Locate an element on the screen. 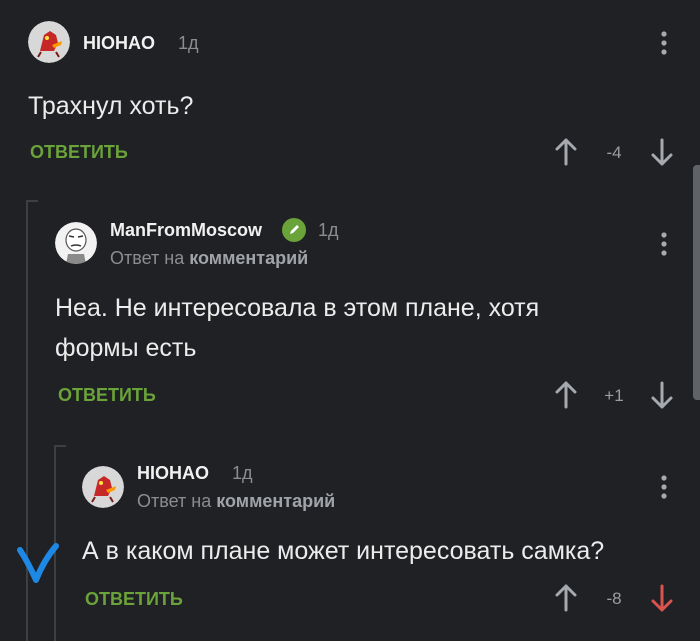 This screenshot has width=700, height=641. pencil-badge-icon is located at coordinates (294, 230).